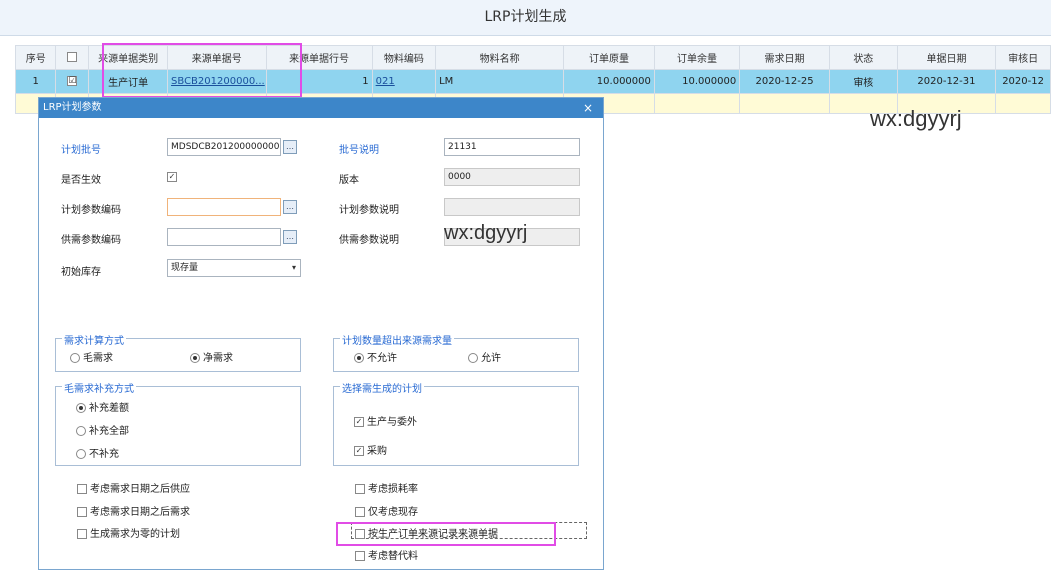 Image resolution: width=1051 pixels, height=570 pixels. I want to click on plan-select-group: 选择需生成的计划 ✓ 生产与委外 ✓ 采购, so click(456, 423).